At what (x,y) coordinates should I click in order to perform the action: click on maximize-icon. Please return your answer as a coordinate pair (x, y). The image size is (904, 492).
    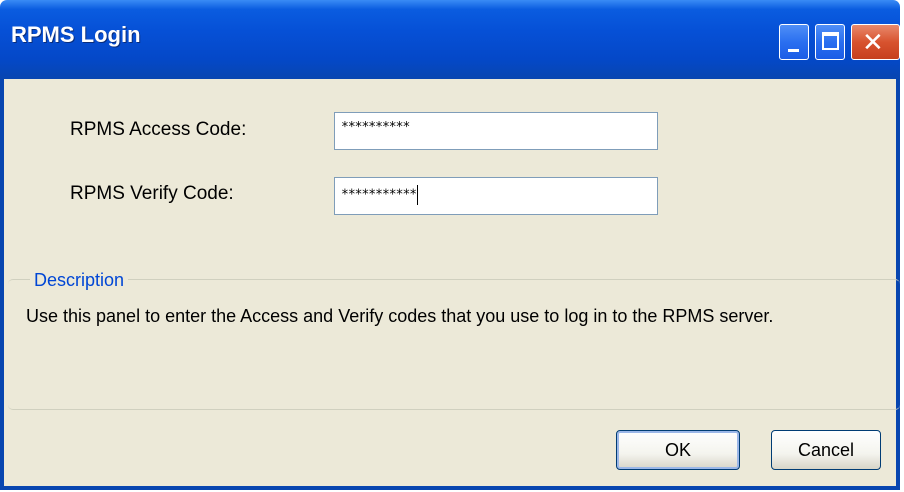
    Looking at the image, I should click on (830, 41).